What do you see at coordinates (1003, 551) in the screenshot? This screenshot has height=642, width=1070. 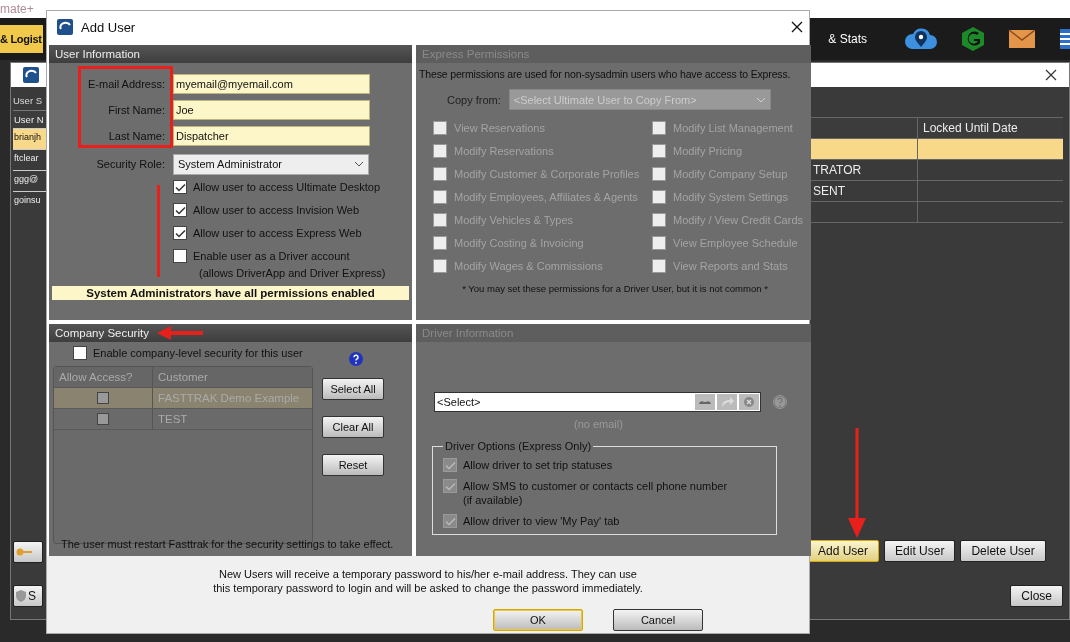 I see `action-button: Delete User` at bounding box center [1003, 551].